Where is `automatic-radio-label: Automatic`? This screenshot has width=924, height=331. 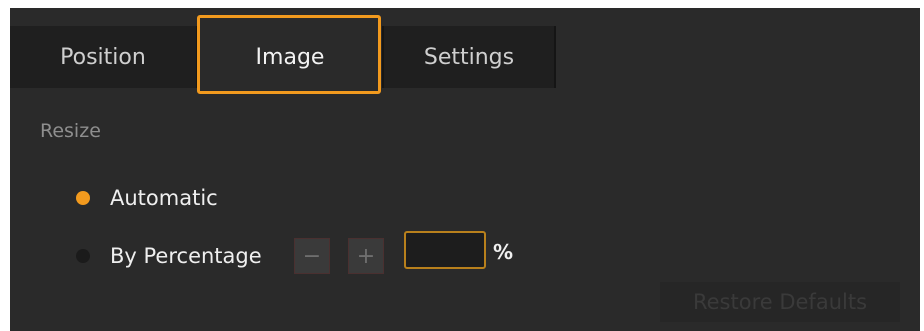 automatic-radio-label: Automatic is located at coordinates (164, 198).